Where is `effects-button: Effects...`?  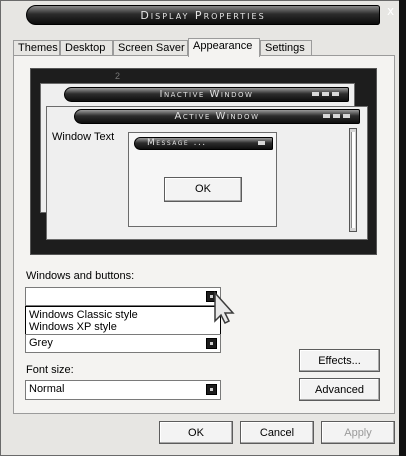 effects-button: Effects... is located at coordinates (339, 360).